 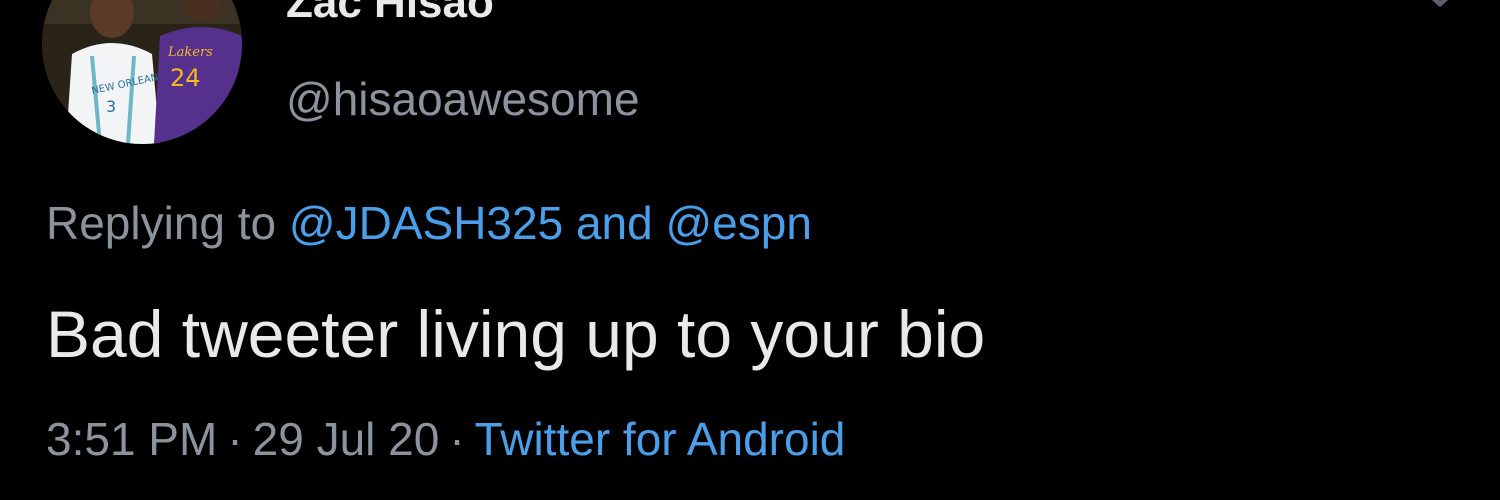 What do you see at coordinates (390, 14) in the screenshot?
I see `author-display-name: Zac Hisao` at bounding box center [390, 14].